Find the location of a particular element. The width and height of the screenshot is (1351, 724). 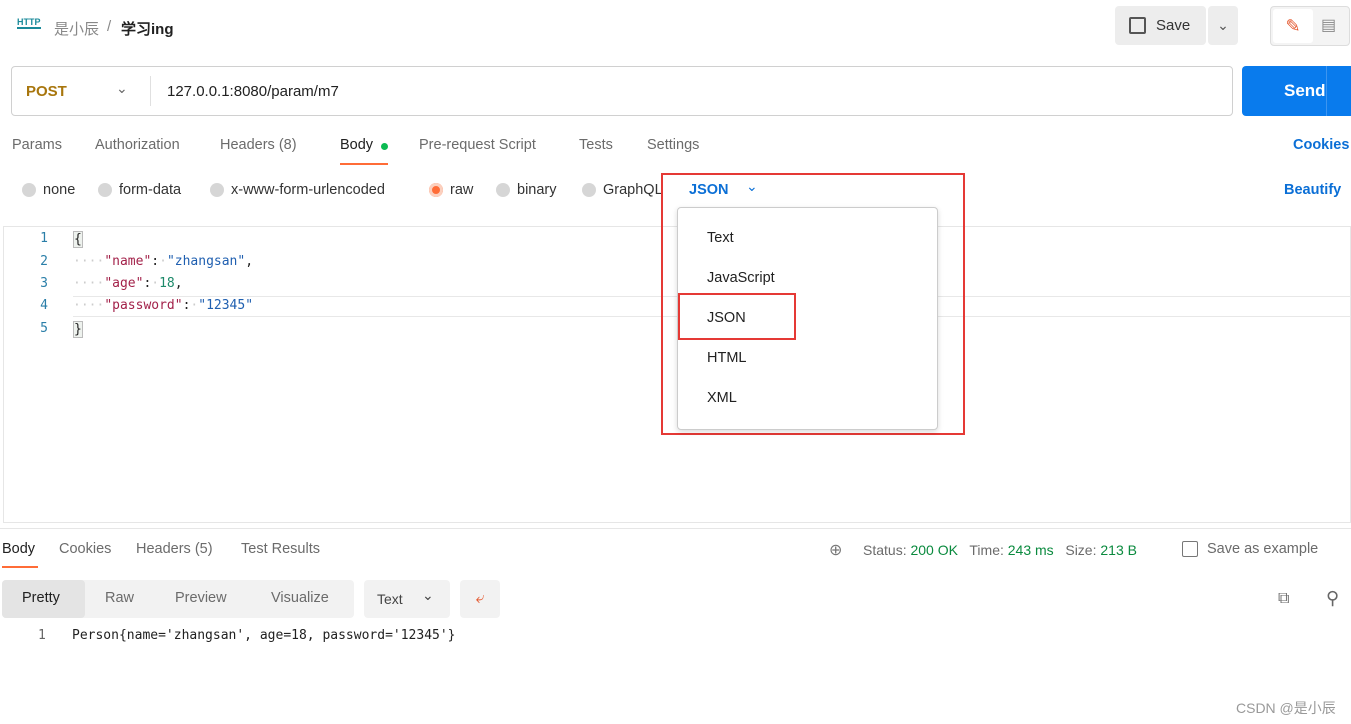

tab-settings: Settings is located at coordinates (673, 145).